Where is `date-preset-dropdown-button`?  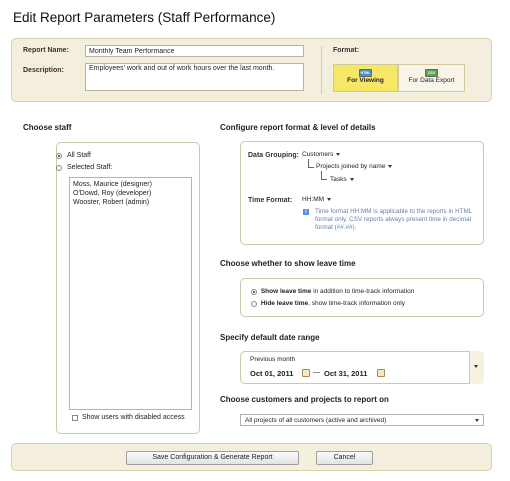
date-preset-dropdown-button is located at coordinates (476, 367).